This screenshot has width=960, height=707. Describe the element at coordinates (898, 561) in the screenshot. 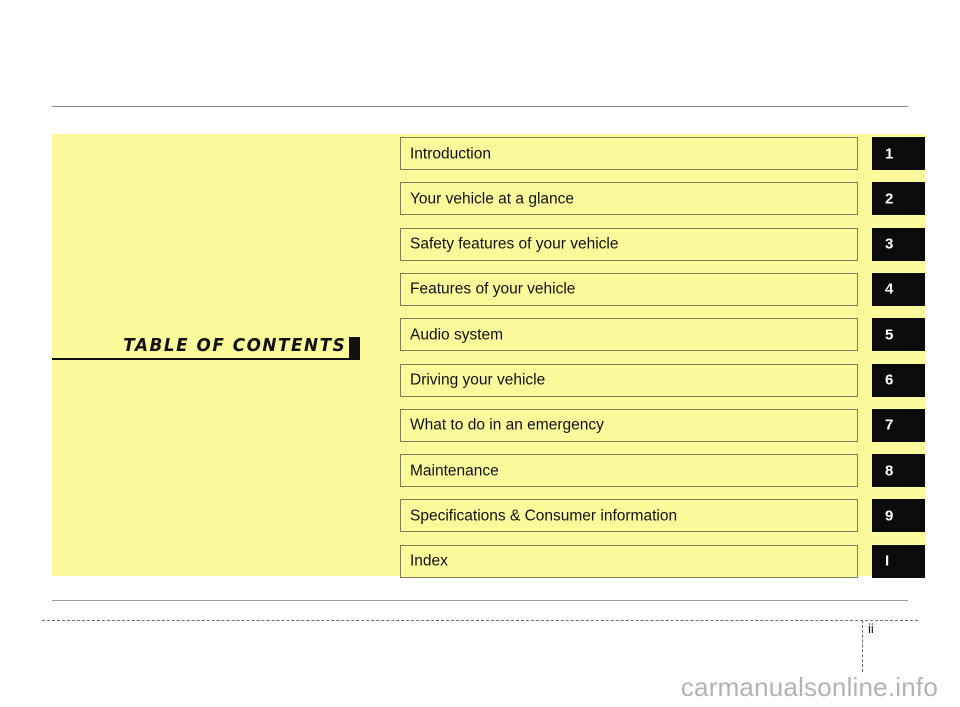

I see `section-tab: I` at that location.